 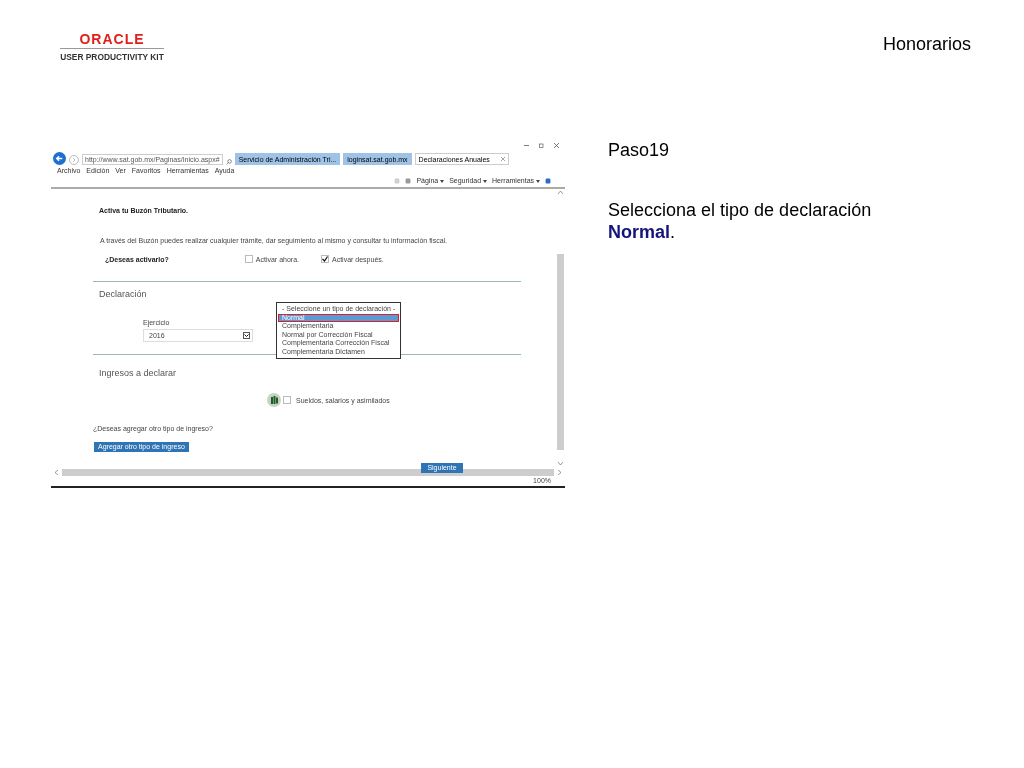 What do you see at coordinates (541, 145) in the screenshot?
I see `restore-icon` at bounding box center [541, 145].